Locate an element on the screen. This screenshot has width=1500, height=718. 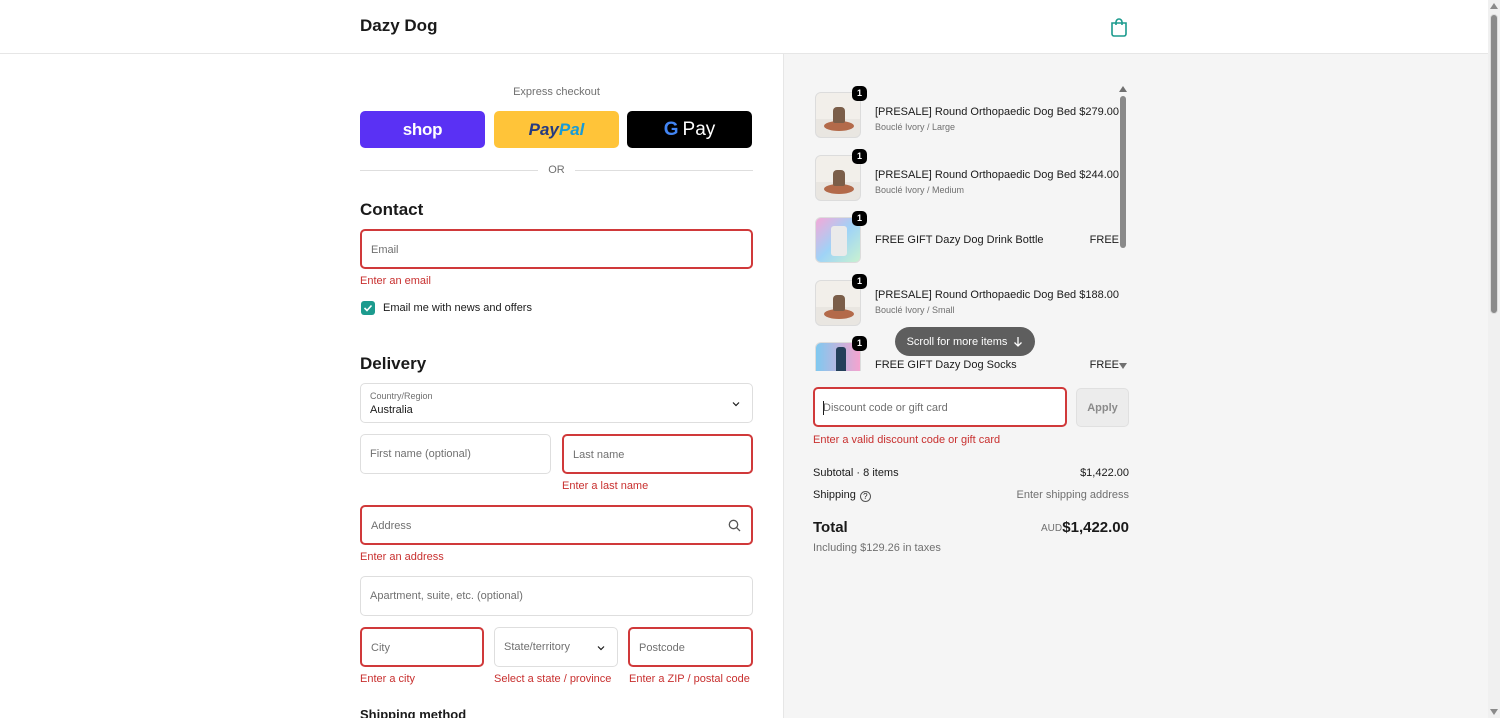
state-error: Select a state / province is located at coordinates (553, 679).